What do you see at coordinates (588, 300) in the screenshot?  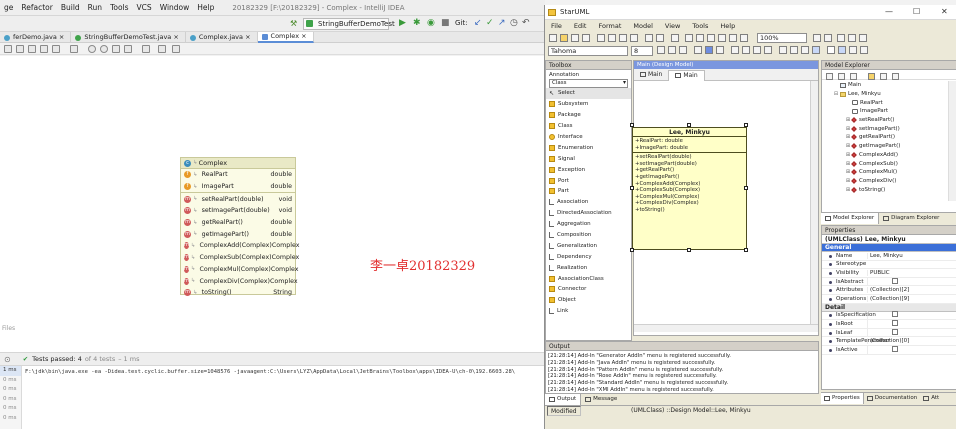 I see `toolbox-item-object: Object` at bounding box center [588, 300].